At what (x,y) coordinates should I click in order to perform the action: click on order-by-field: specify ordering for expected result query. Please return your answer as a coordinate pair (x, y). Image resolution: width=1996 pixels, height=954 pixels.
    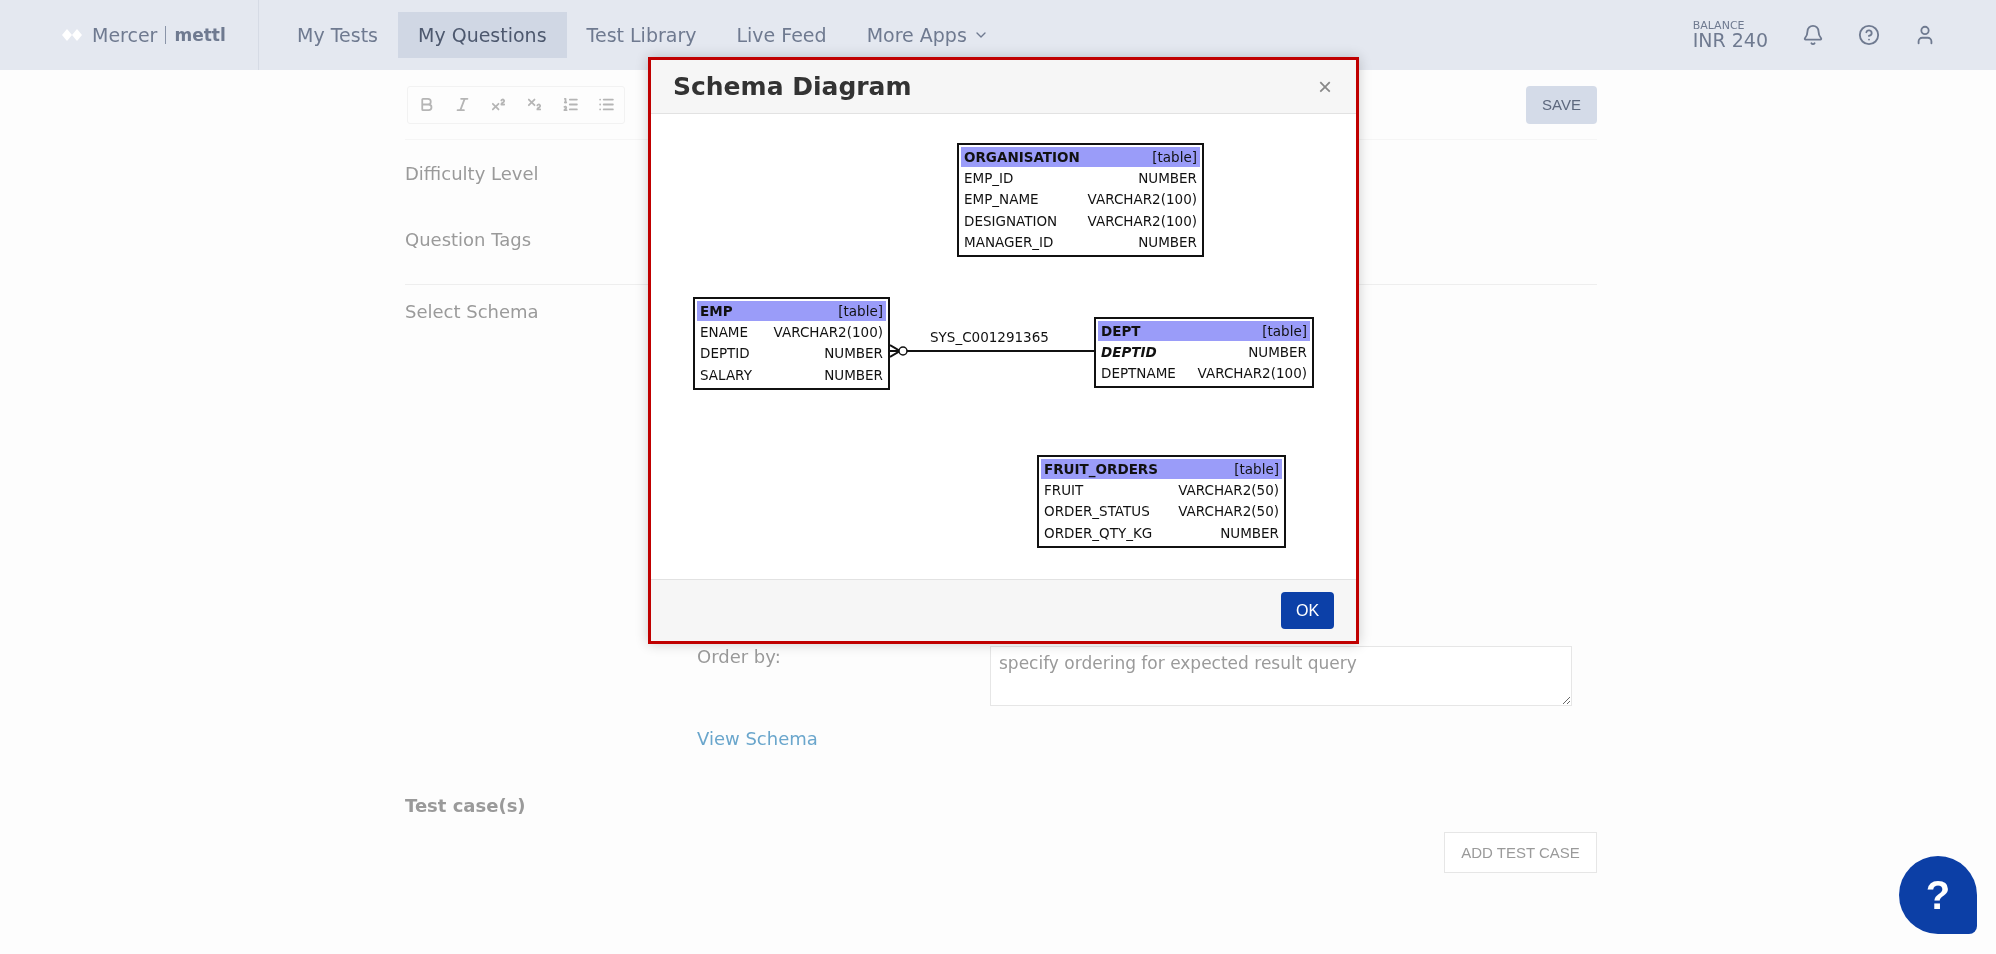
    Looking at the image, I should click on (1281, 676).